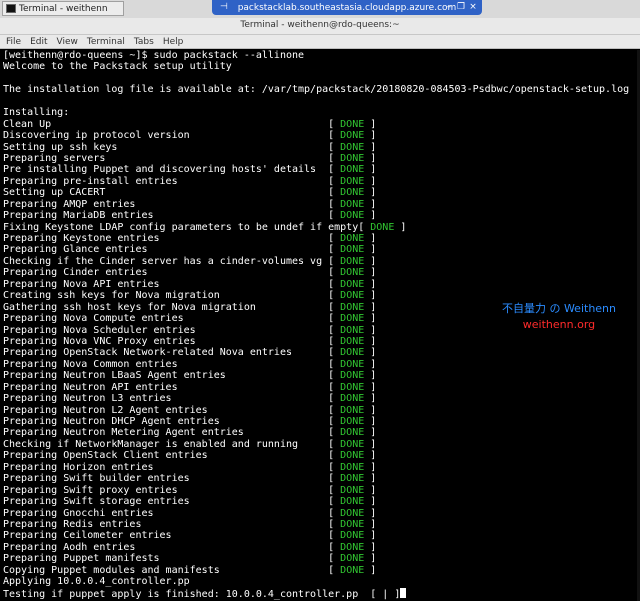  I want to click on menu-file: File, so click(13, 42).